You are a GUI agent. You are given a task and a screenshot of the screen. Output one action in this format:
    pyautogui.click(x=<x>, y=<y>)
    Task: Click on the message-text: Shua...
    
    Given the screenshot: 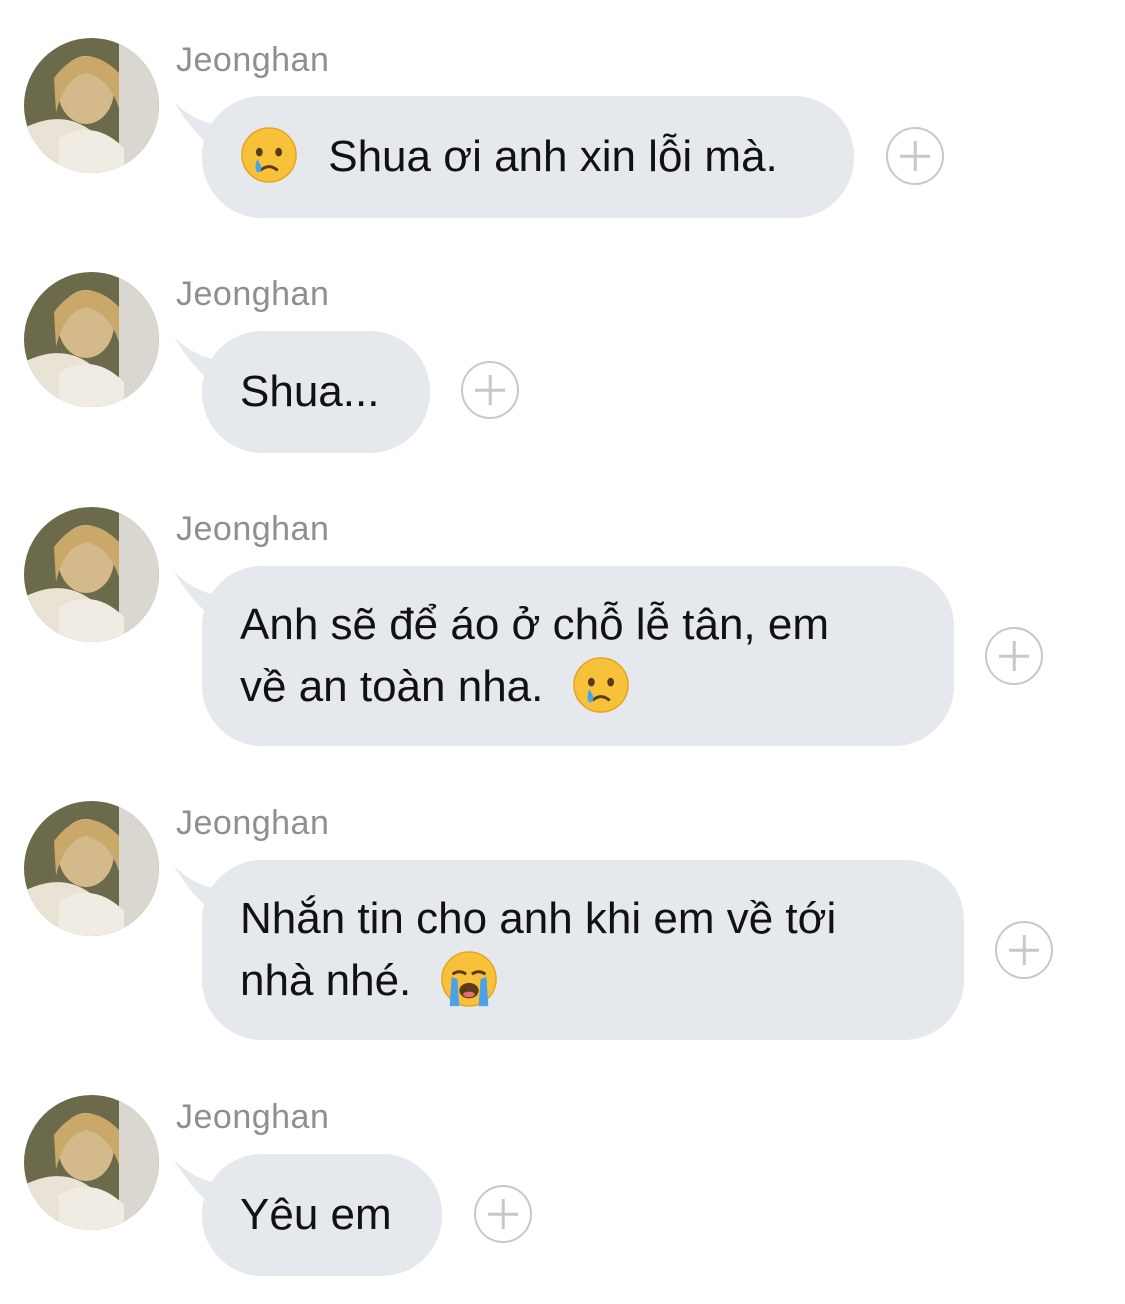 What is the action you would take?
    pyautogui.click(x=310, y=391)
    